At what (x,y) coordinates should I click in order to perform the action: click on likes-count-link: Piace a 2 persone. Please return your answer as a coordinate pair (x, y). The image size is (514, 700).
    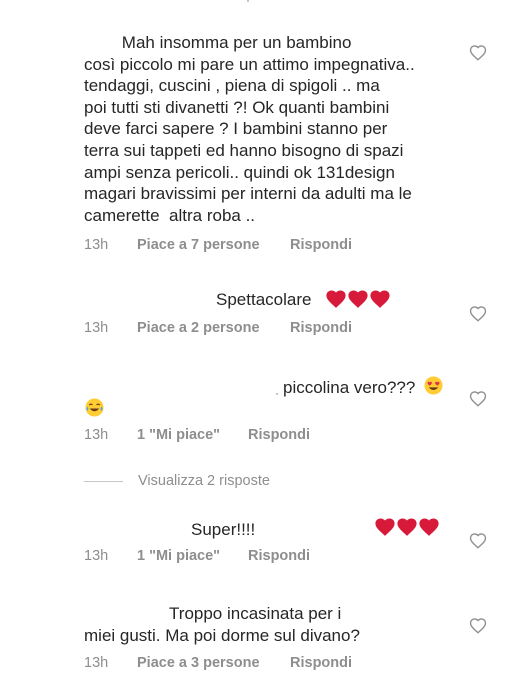
    Looking at the image, I should click on (198, 328).